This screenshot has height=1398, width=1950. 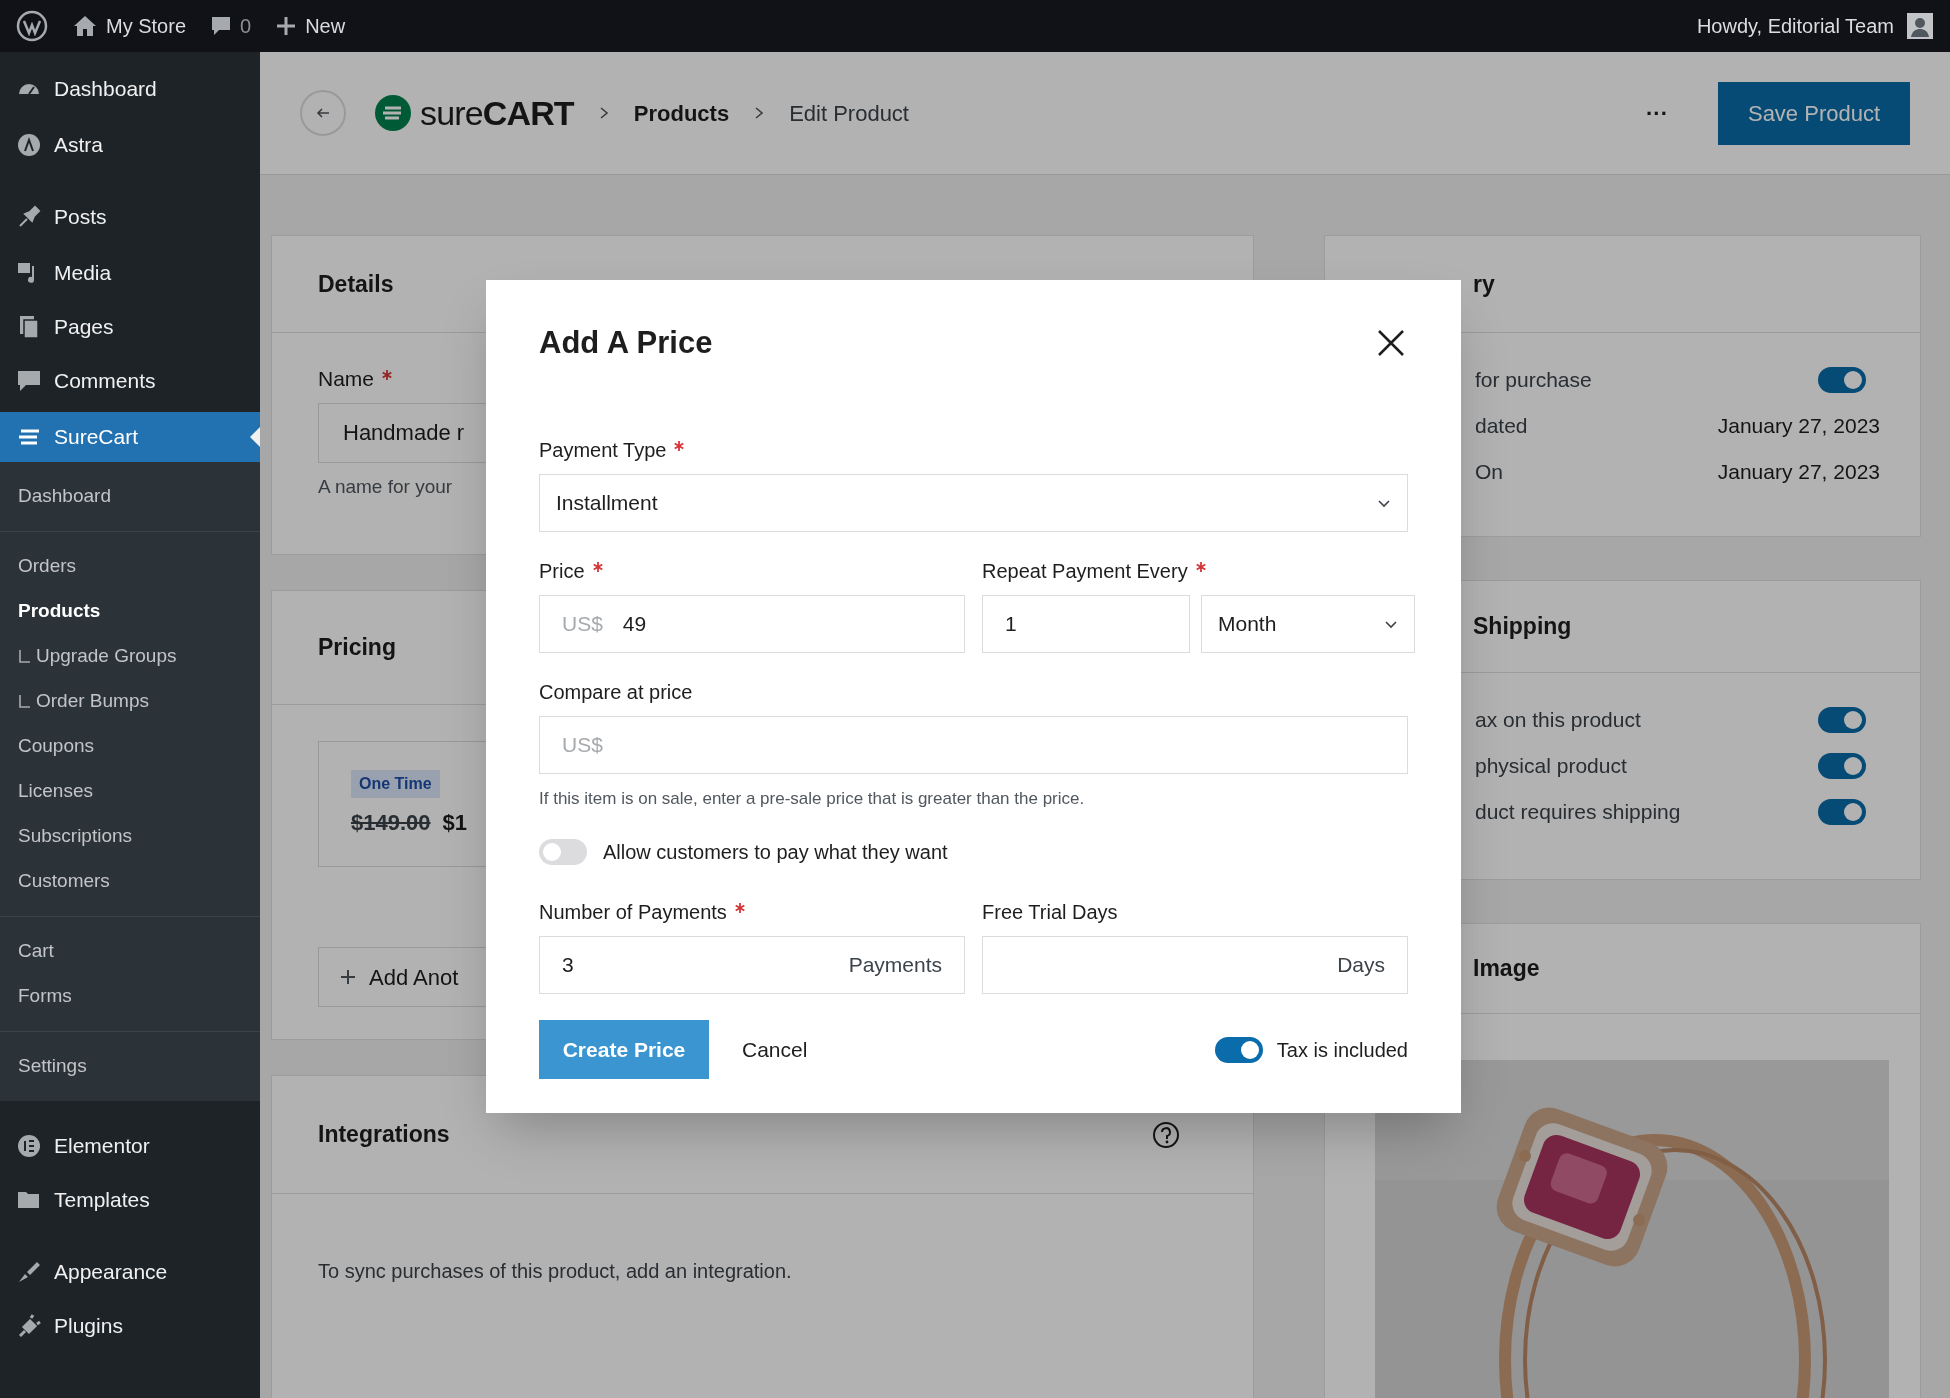 I want to click on brand-logo-icon, so click(x=393, y=113).